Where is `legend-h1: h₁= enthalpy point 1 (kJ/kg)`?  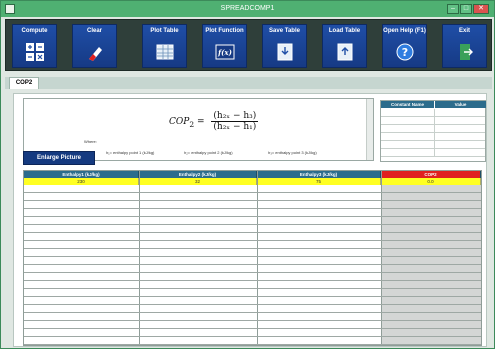
legend-h1: h₁= enthalpy point 1 (kJ/kg) is located at coordinates (130, 152).